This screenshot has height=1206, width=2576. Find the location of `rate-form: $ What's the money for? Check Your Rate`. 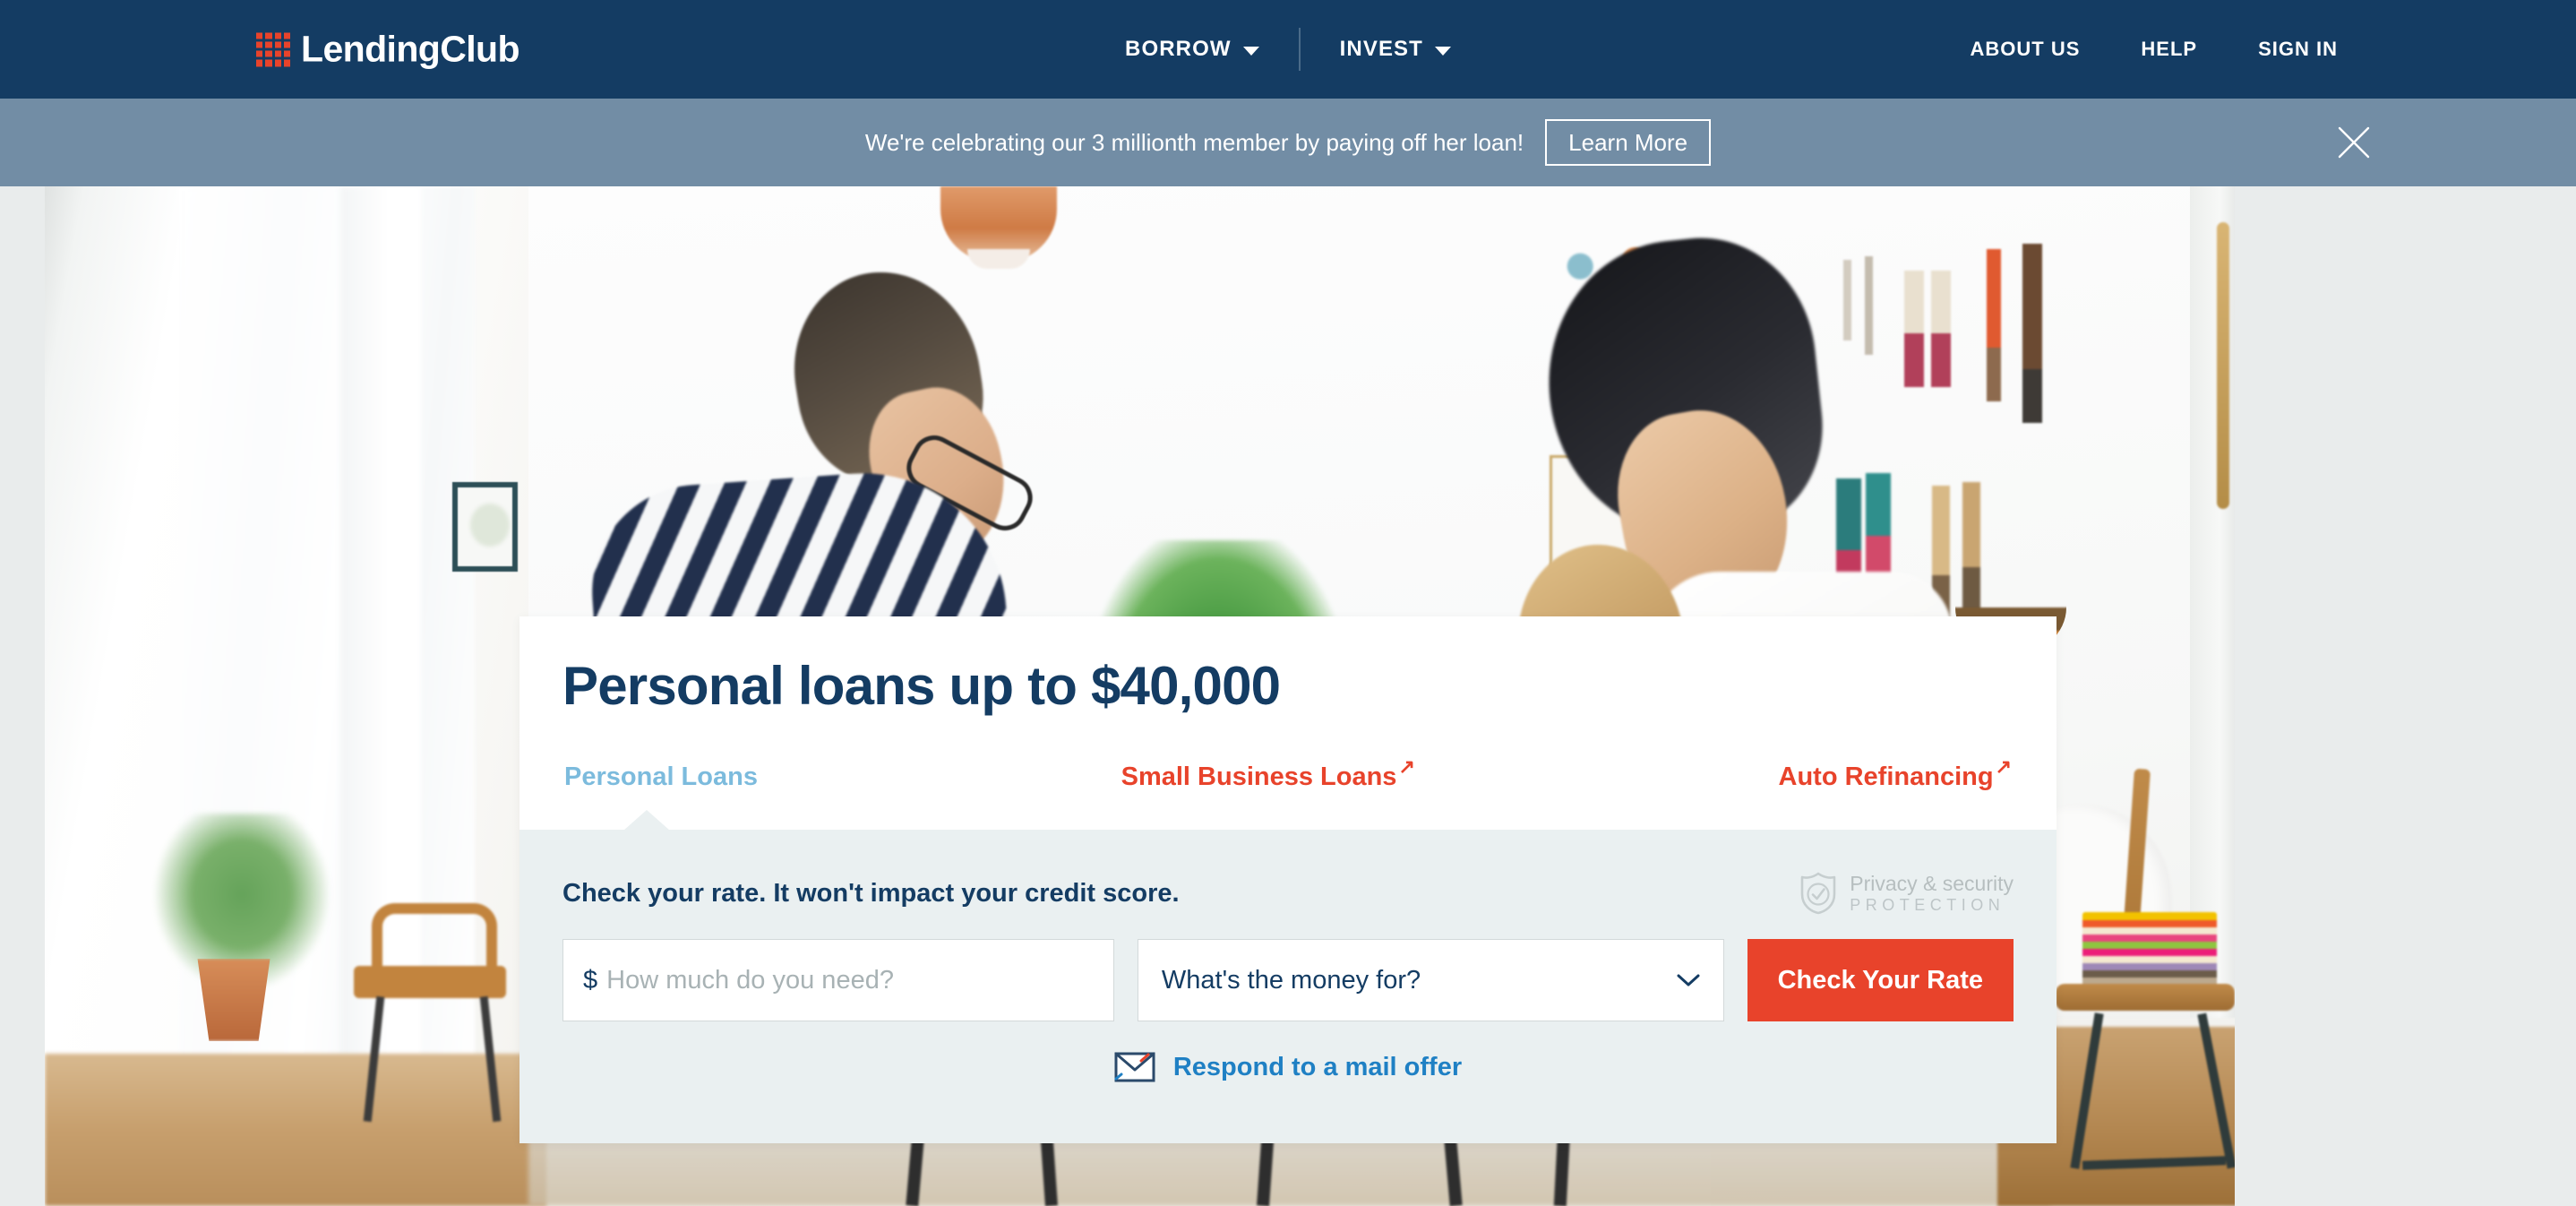

rate-form: $ What's the money for? Check Your Rate is located at coordinates (1288, 980).